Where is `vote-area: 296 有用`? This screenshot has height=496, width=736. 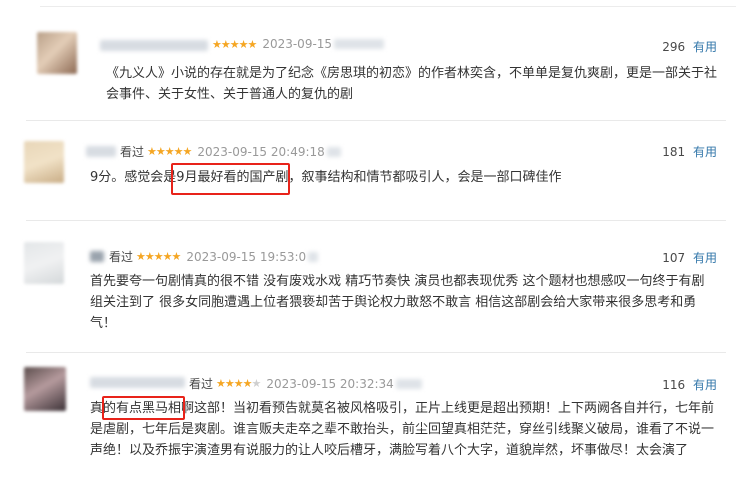 vote-area: 296 有用 is located at coordinates (689, 46).